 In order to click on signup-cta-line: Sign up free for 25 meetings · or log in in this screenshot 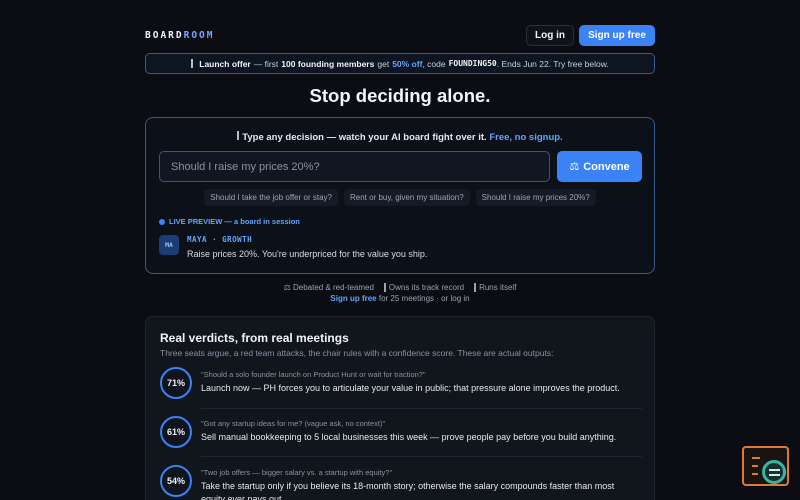, I will do `click(400, 298)`.